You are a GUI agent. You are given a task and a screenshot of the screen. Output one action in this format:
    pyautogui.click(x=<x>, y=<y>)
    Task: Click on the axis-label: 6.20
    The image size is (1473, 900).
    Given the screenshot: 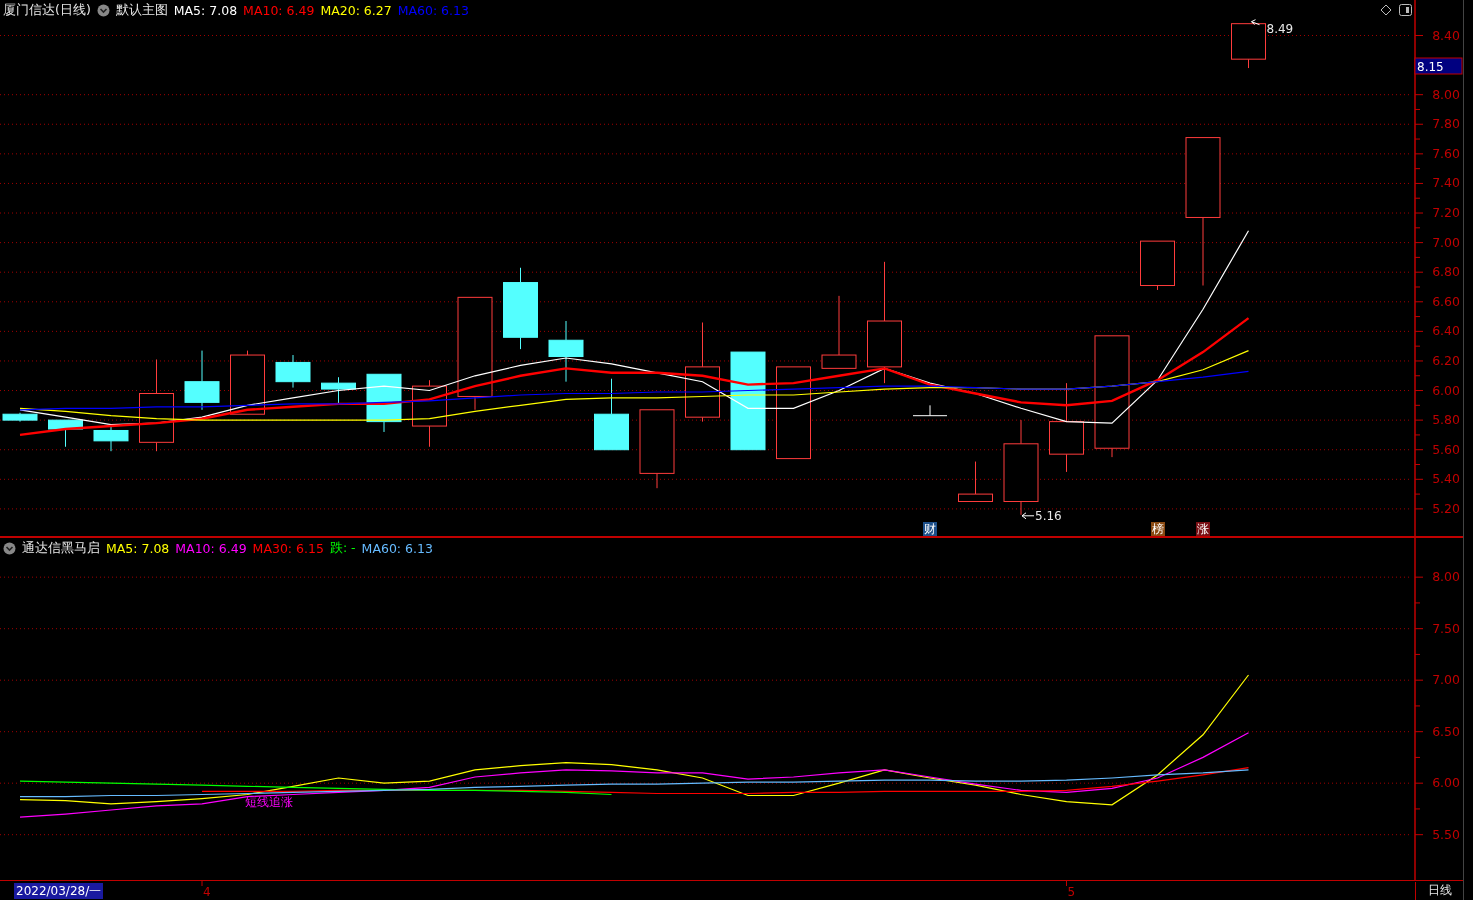 What is the action you would take?
    pyautogui.click(x=1446, y=360)
    